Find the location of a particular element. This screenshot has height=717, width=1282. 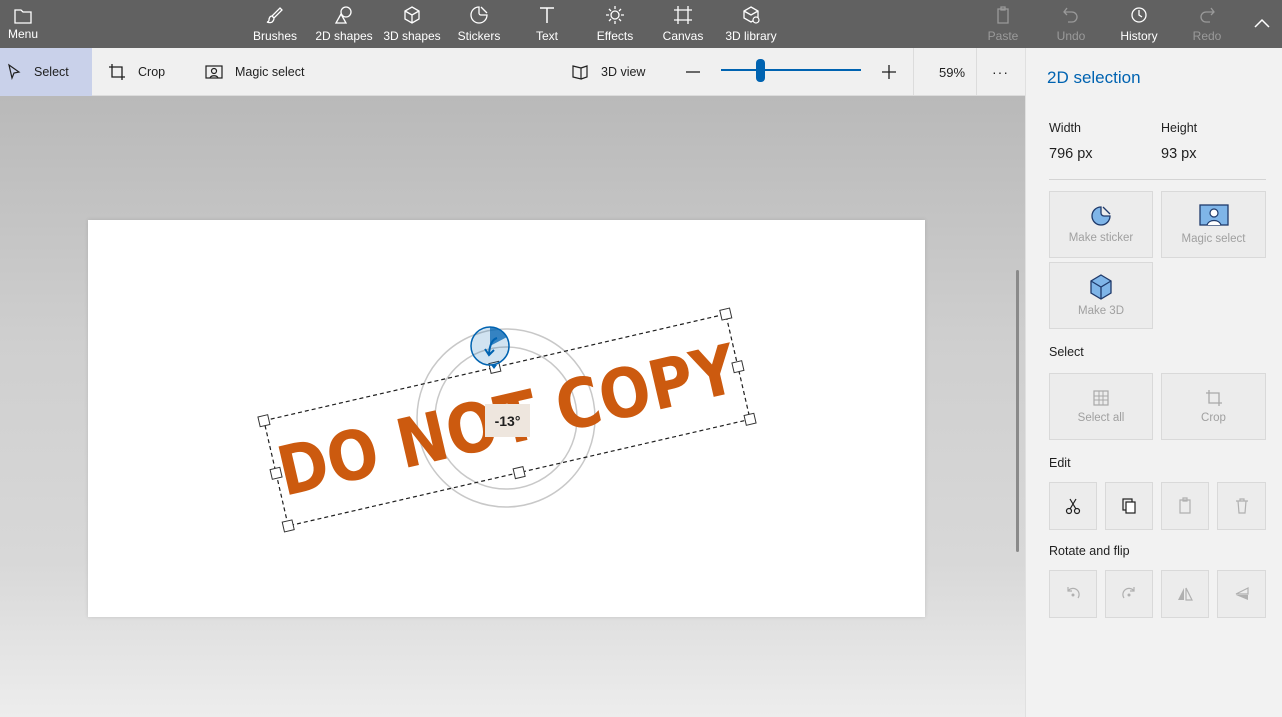

flip-horizontal-button is located at coordinates (1185, 594).